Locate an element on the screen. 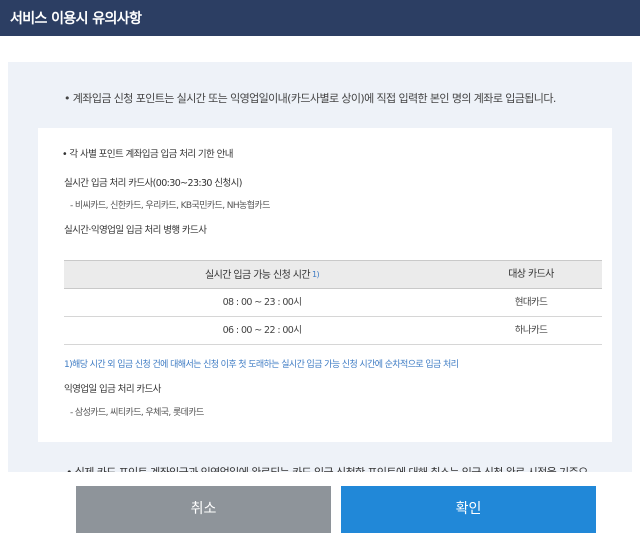  table-cell-time: 06 : 00 ~ 22 : 00시 is located at coordinates (262, 330).